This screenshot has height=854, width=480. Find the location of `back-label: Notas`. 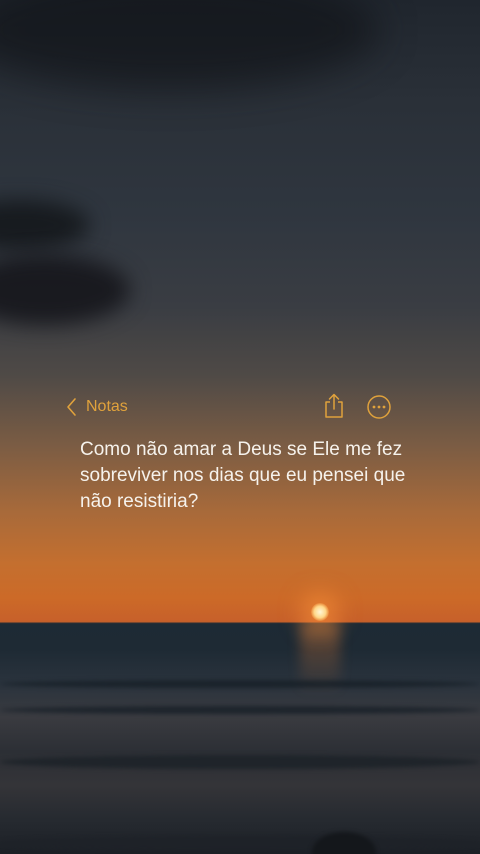

back-label: Notas is located at coordinates (107, 406).